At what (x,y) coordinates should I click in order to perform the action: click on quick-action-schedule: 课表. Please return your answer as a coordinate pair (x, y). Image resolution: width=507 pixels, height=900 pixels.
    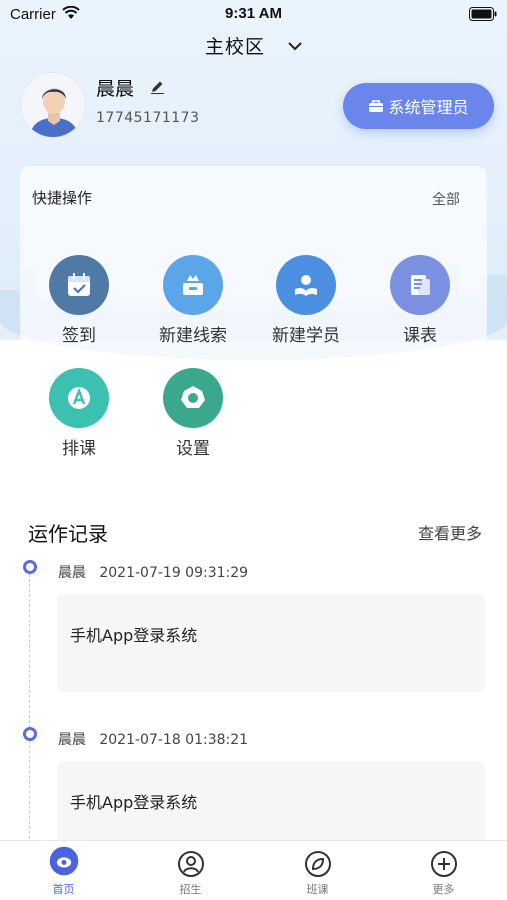
    Looking at the image, I should click on (420, 300).